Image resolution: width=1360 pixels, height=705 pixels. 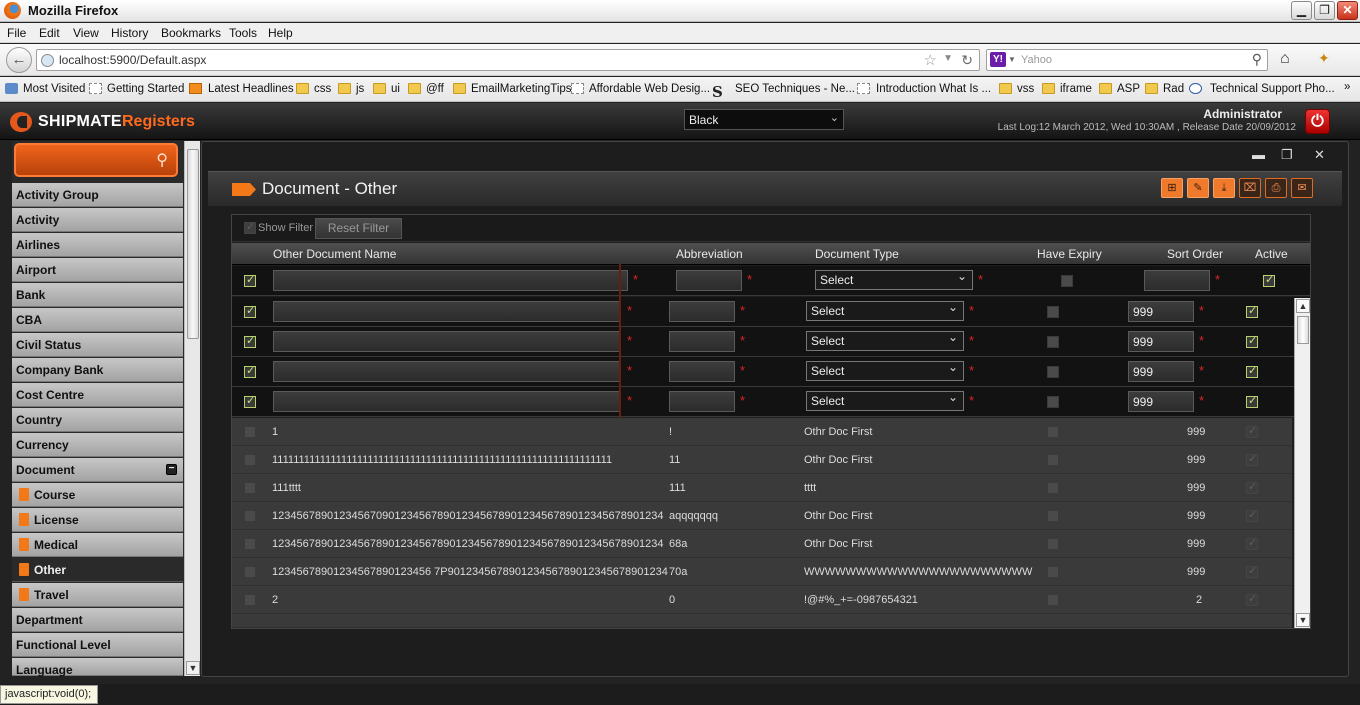 What do you see at coordinates (97, 570) in the screenshot?
I see `sidebar-subitem-other: Other` at bounding box center [97, 570].